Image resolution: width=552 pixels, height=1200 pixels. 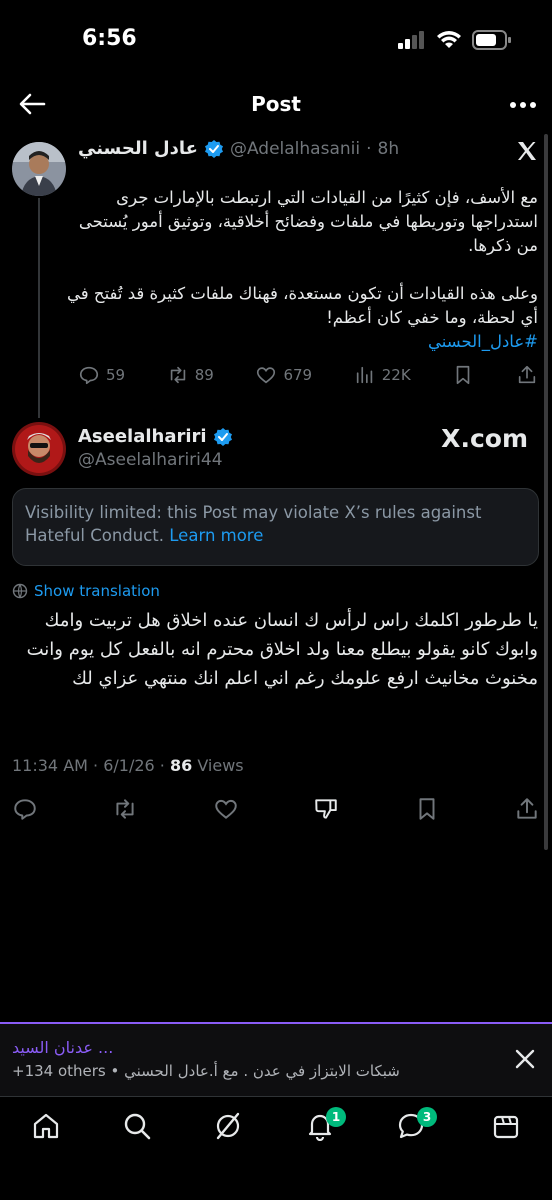 I want to click on show-translation-label: Show translation, so click(x=97, y=591).